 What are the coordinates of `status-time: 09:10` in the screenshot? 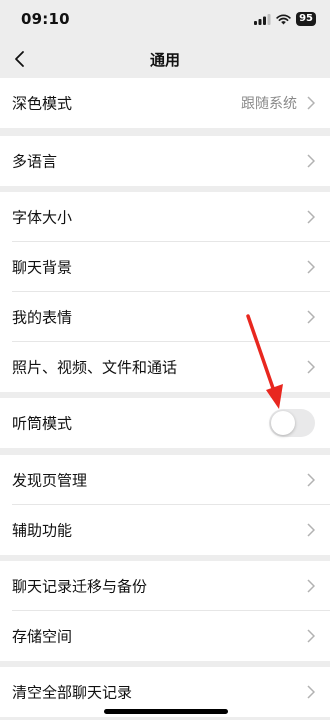 It's located at (45, 19).